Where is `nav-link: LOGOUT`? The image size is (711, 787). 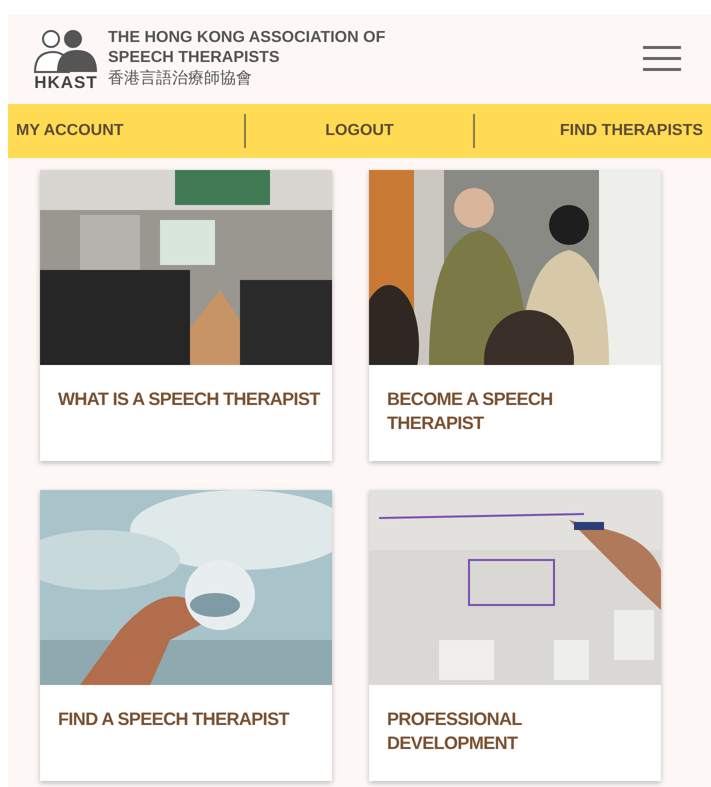 nav-link: LOGOUT is located at coordinates (359, 131).